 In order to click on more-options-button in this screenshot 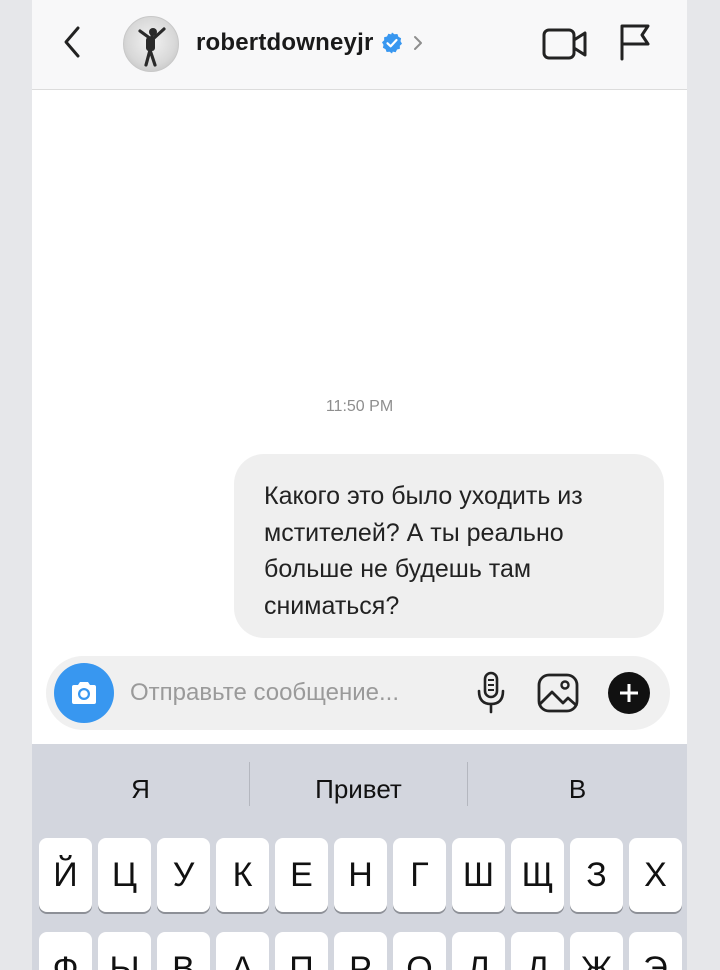, I will do `click(629, 693)`.